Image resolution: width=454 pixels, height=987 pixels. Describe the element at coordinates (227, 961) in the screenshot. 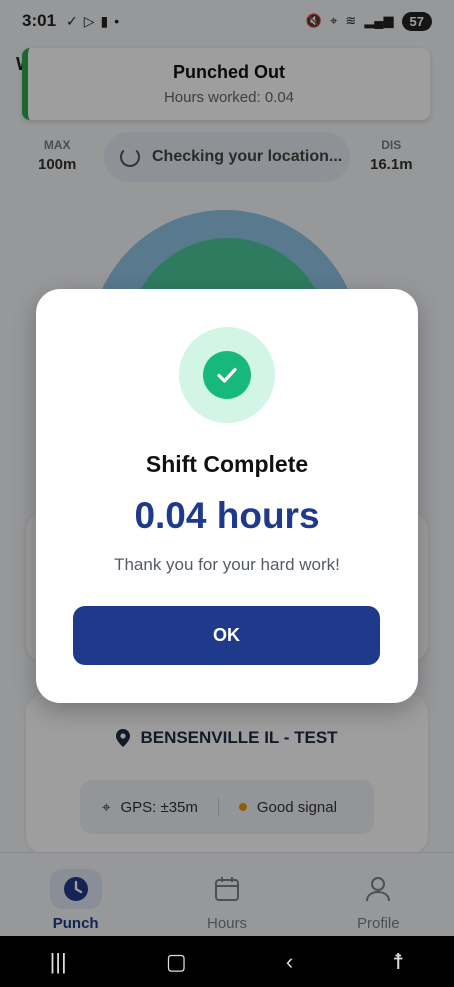

I see `system-nav-bar: ||| ▢ ‹ ☨` at that location.